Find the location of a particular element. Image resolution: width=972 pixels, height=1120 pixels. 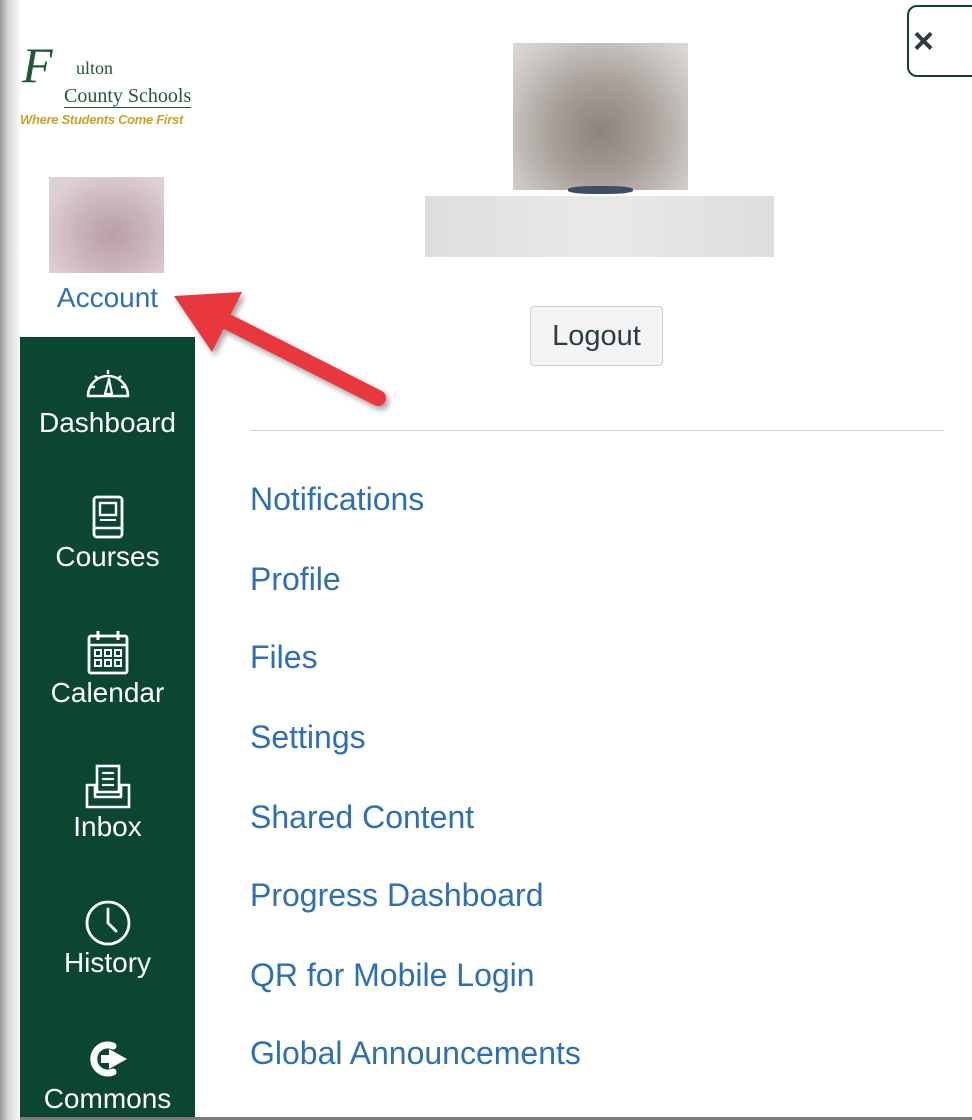

link-global-announcements: Global Announcements is located at coordinates (415, 1053).